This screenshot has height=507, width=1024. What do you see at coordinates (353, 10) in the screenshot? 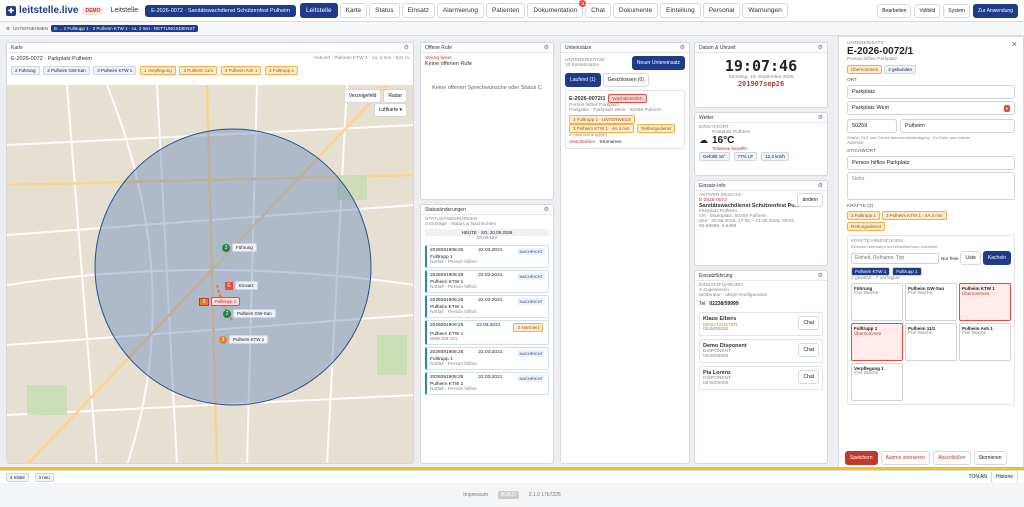
I see `nav-karte: Karte` at bounding box center [353, 10].